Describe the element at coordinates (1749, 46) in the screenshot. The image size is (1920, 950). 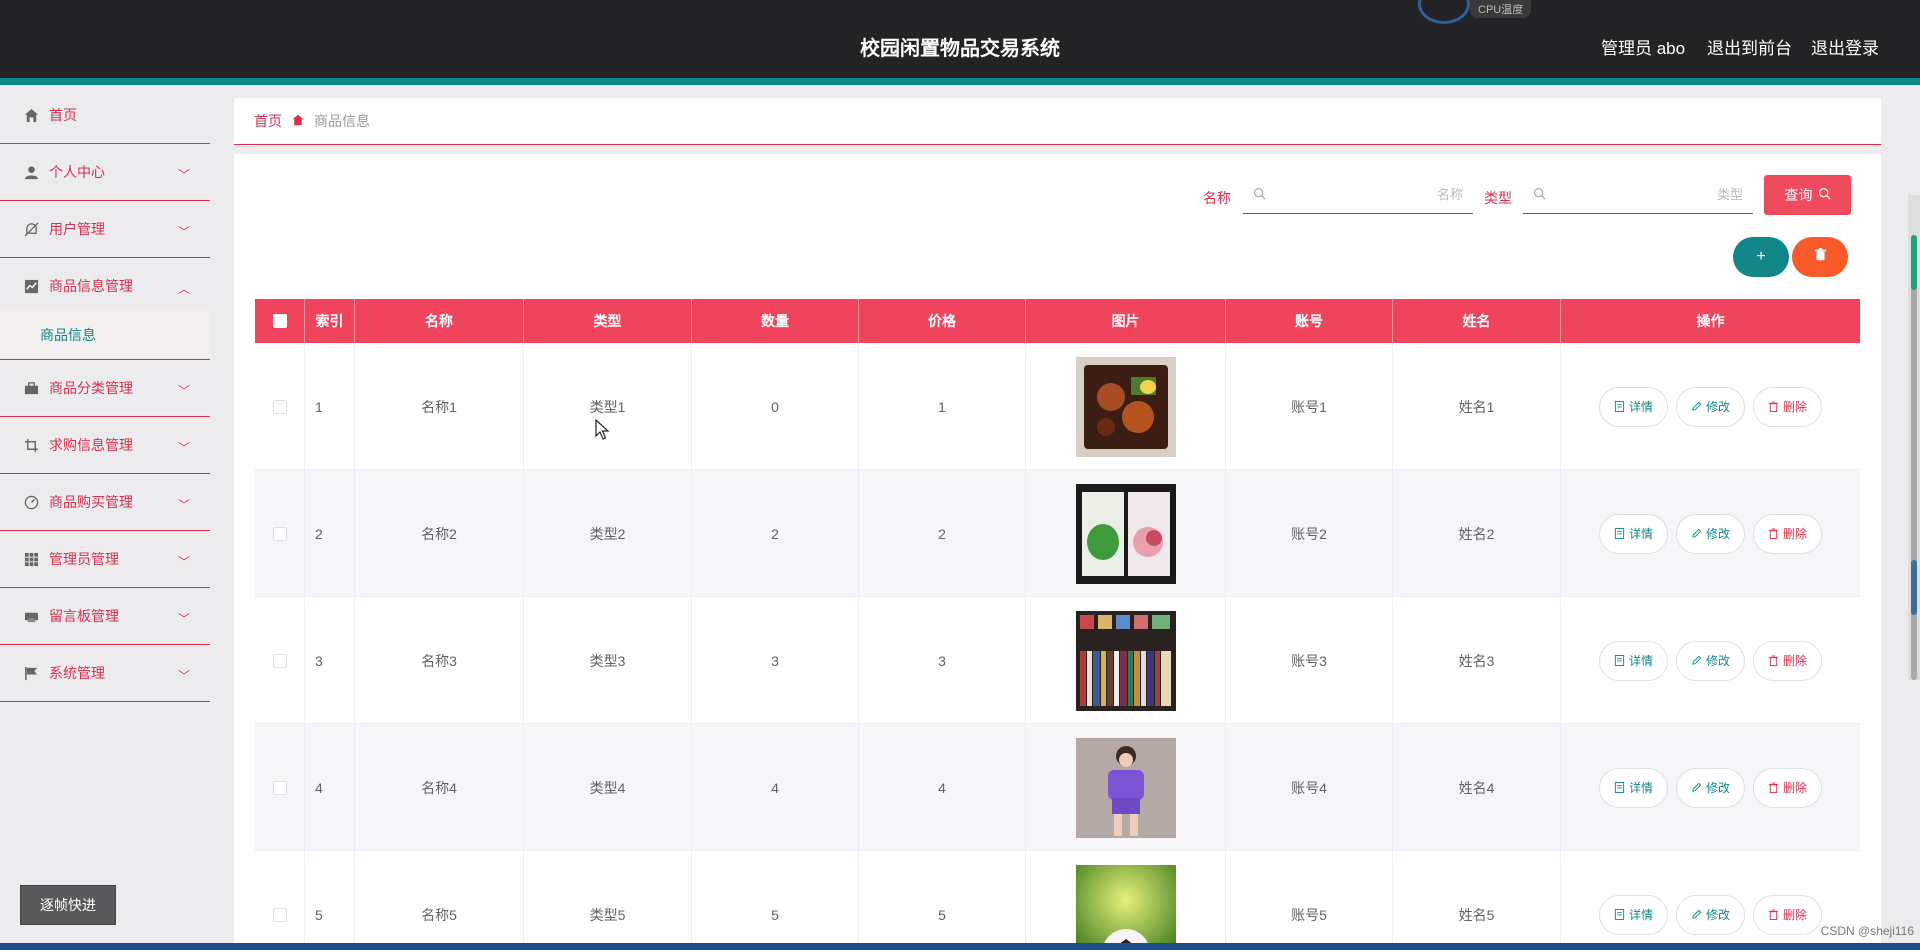
I see `back-to-front-link: 退出到前台` at that location.